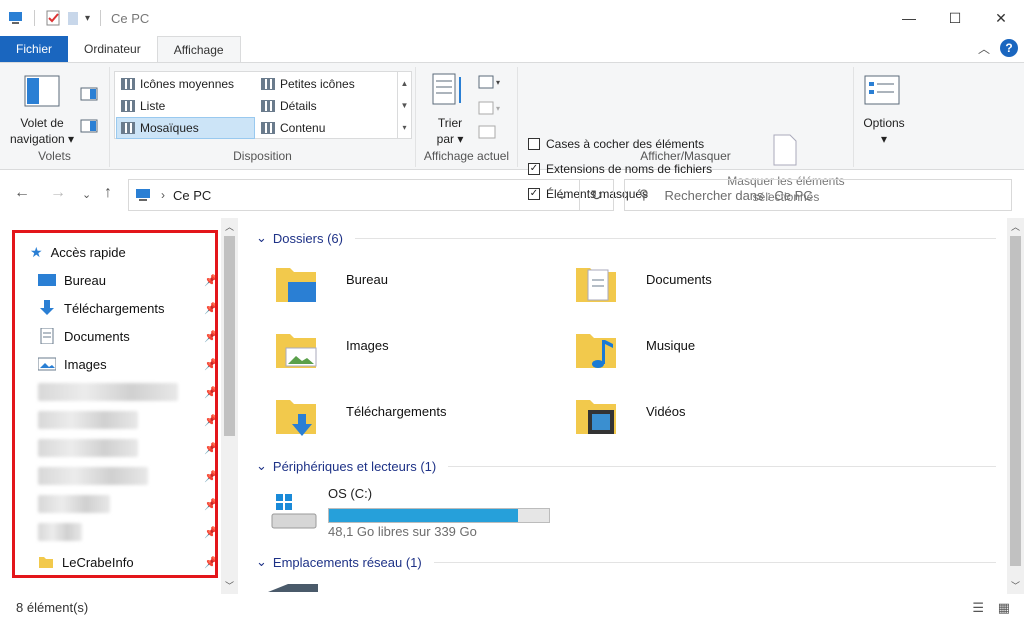 This screenshot has width=1024, height=621. I want to click on title-bar: ▾ Ce PC — ☐ ✕, so click(512, 18).